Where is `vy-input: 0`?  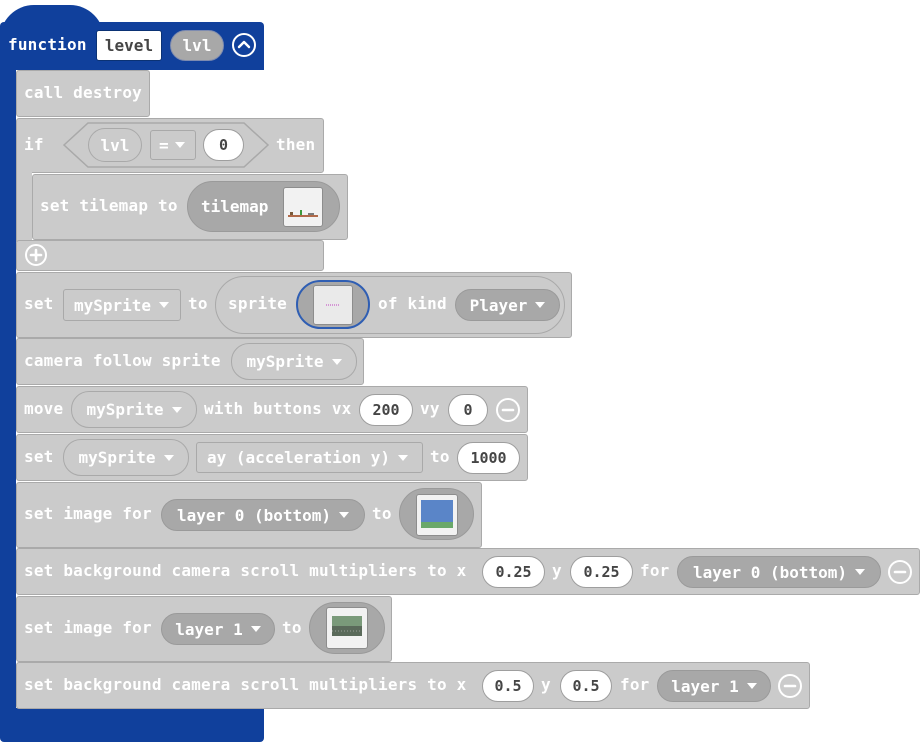 vy-input: 0 is located at coordinates (468, 410).